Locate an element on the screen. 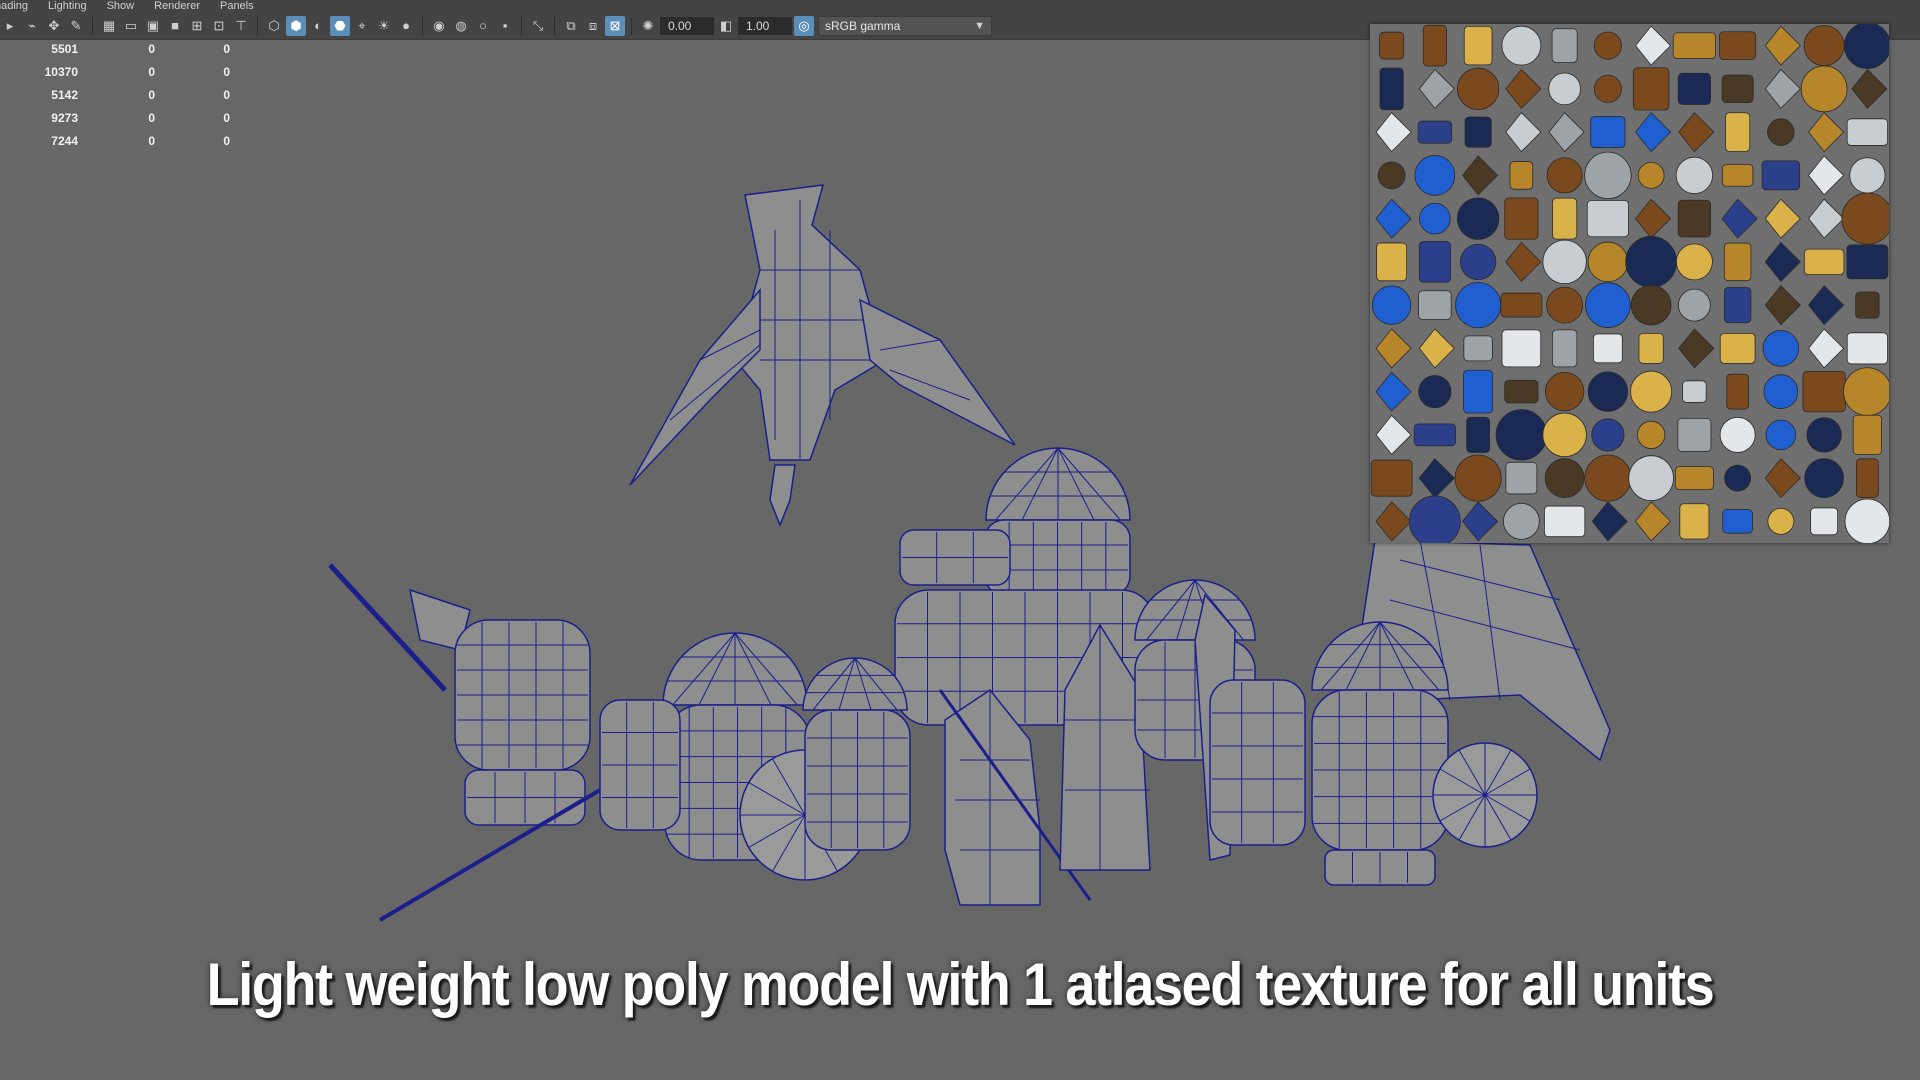 This screenshot has width=1920, height=1080. ambient-occlusion-icon: ◉ is located at coordinates (439, 26).